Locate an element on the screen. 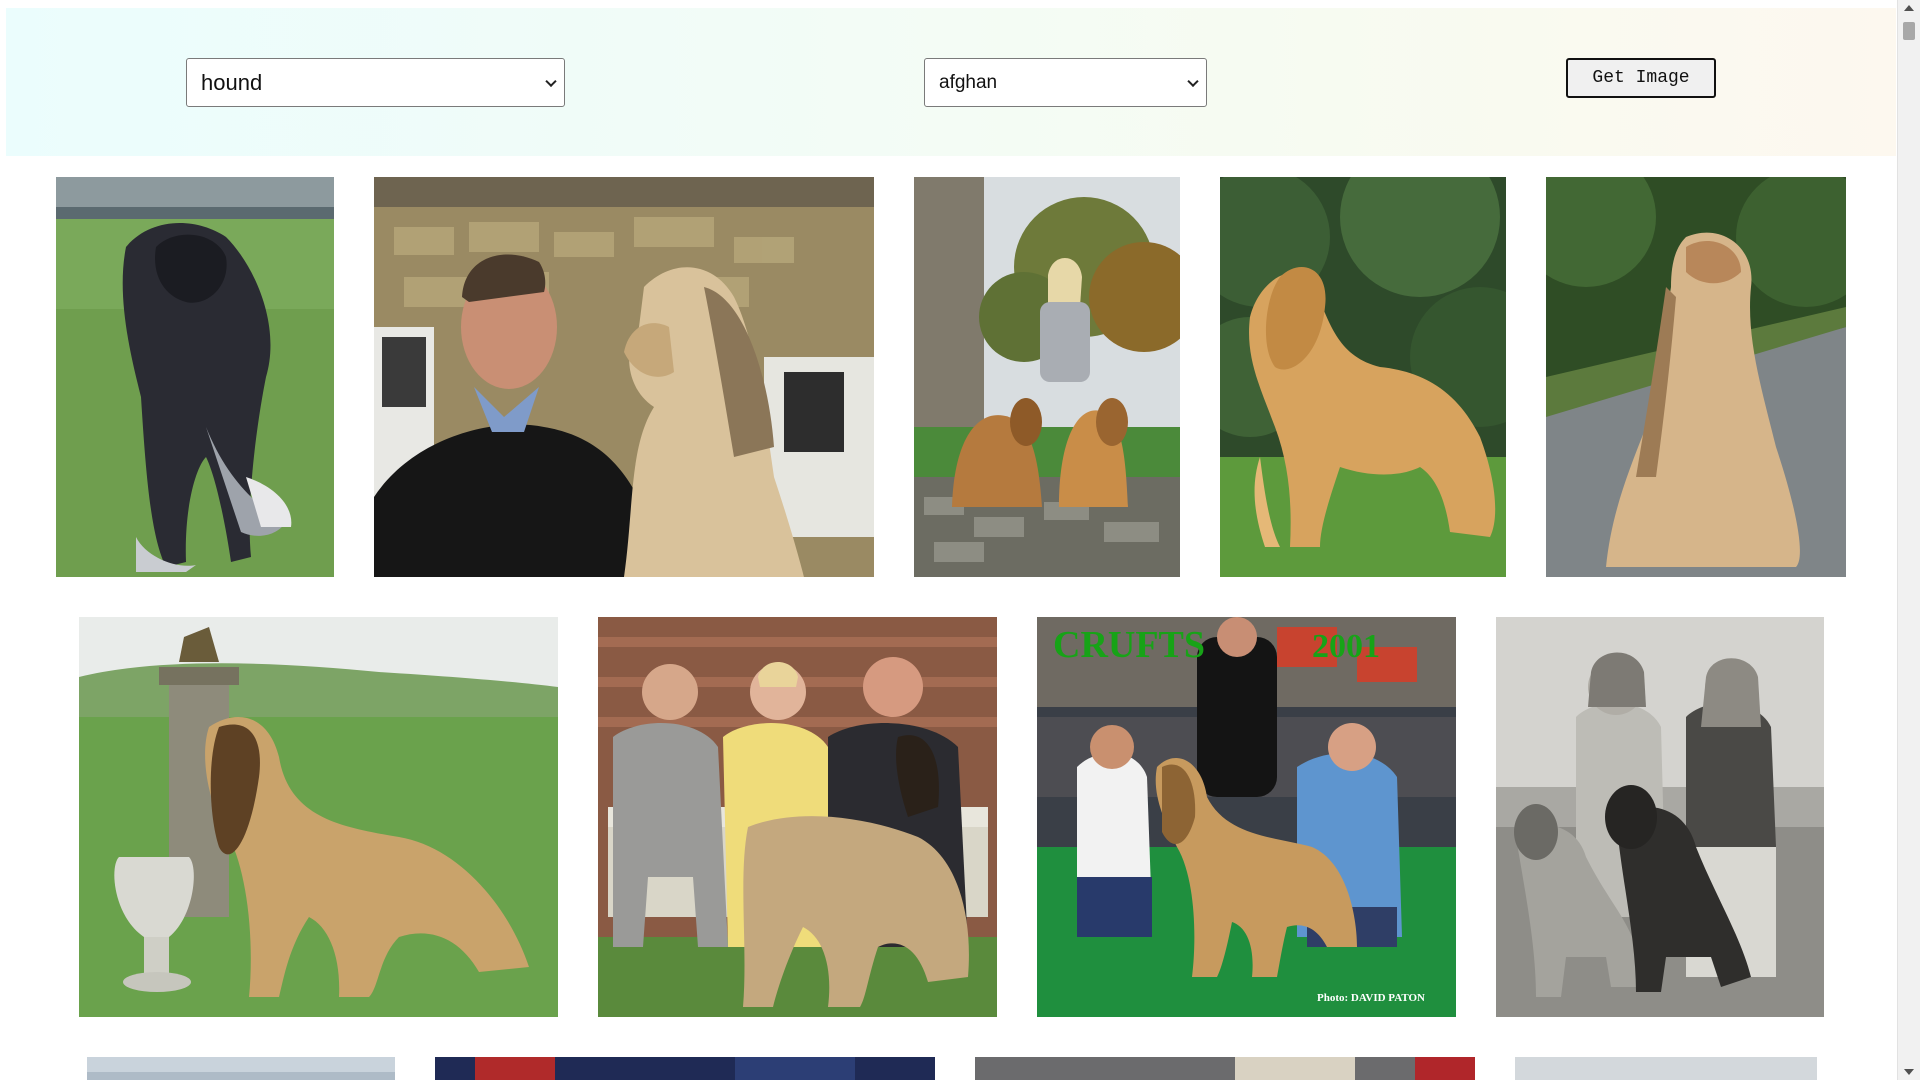  dog-image: CRUFTS 2001 Photo: DAVID PATON is located at coordinates (1246, 817).